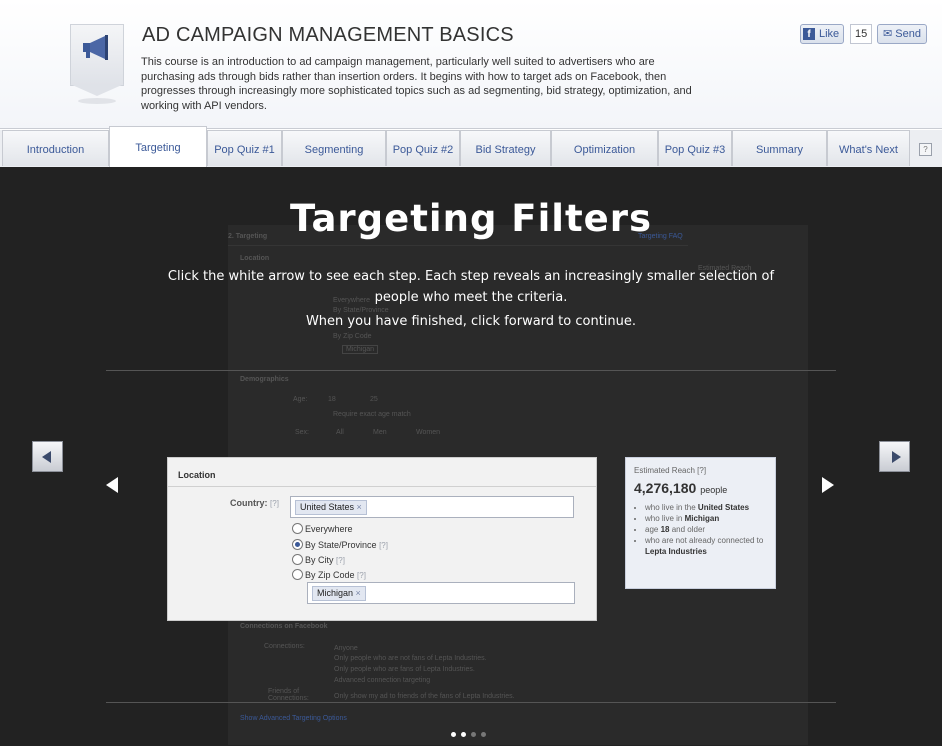  What do you see at coordinates (723, 507) in the screenshot?
I see `criterion-value: United States` at bounding box center [723, 507].